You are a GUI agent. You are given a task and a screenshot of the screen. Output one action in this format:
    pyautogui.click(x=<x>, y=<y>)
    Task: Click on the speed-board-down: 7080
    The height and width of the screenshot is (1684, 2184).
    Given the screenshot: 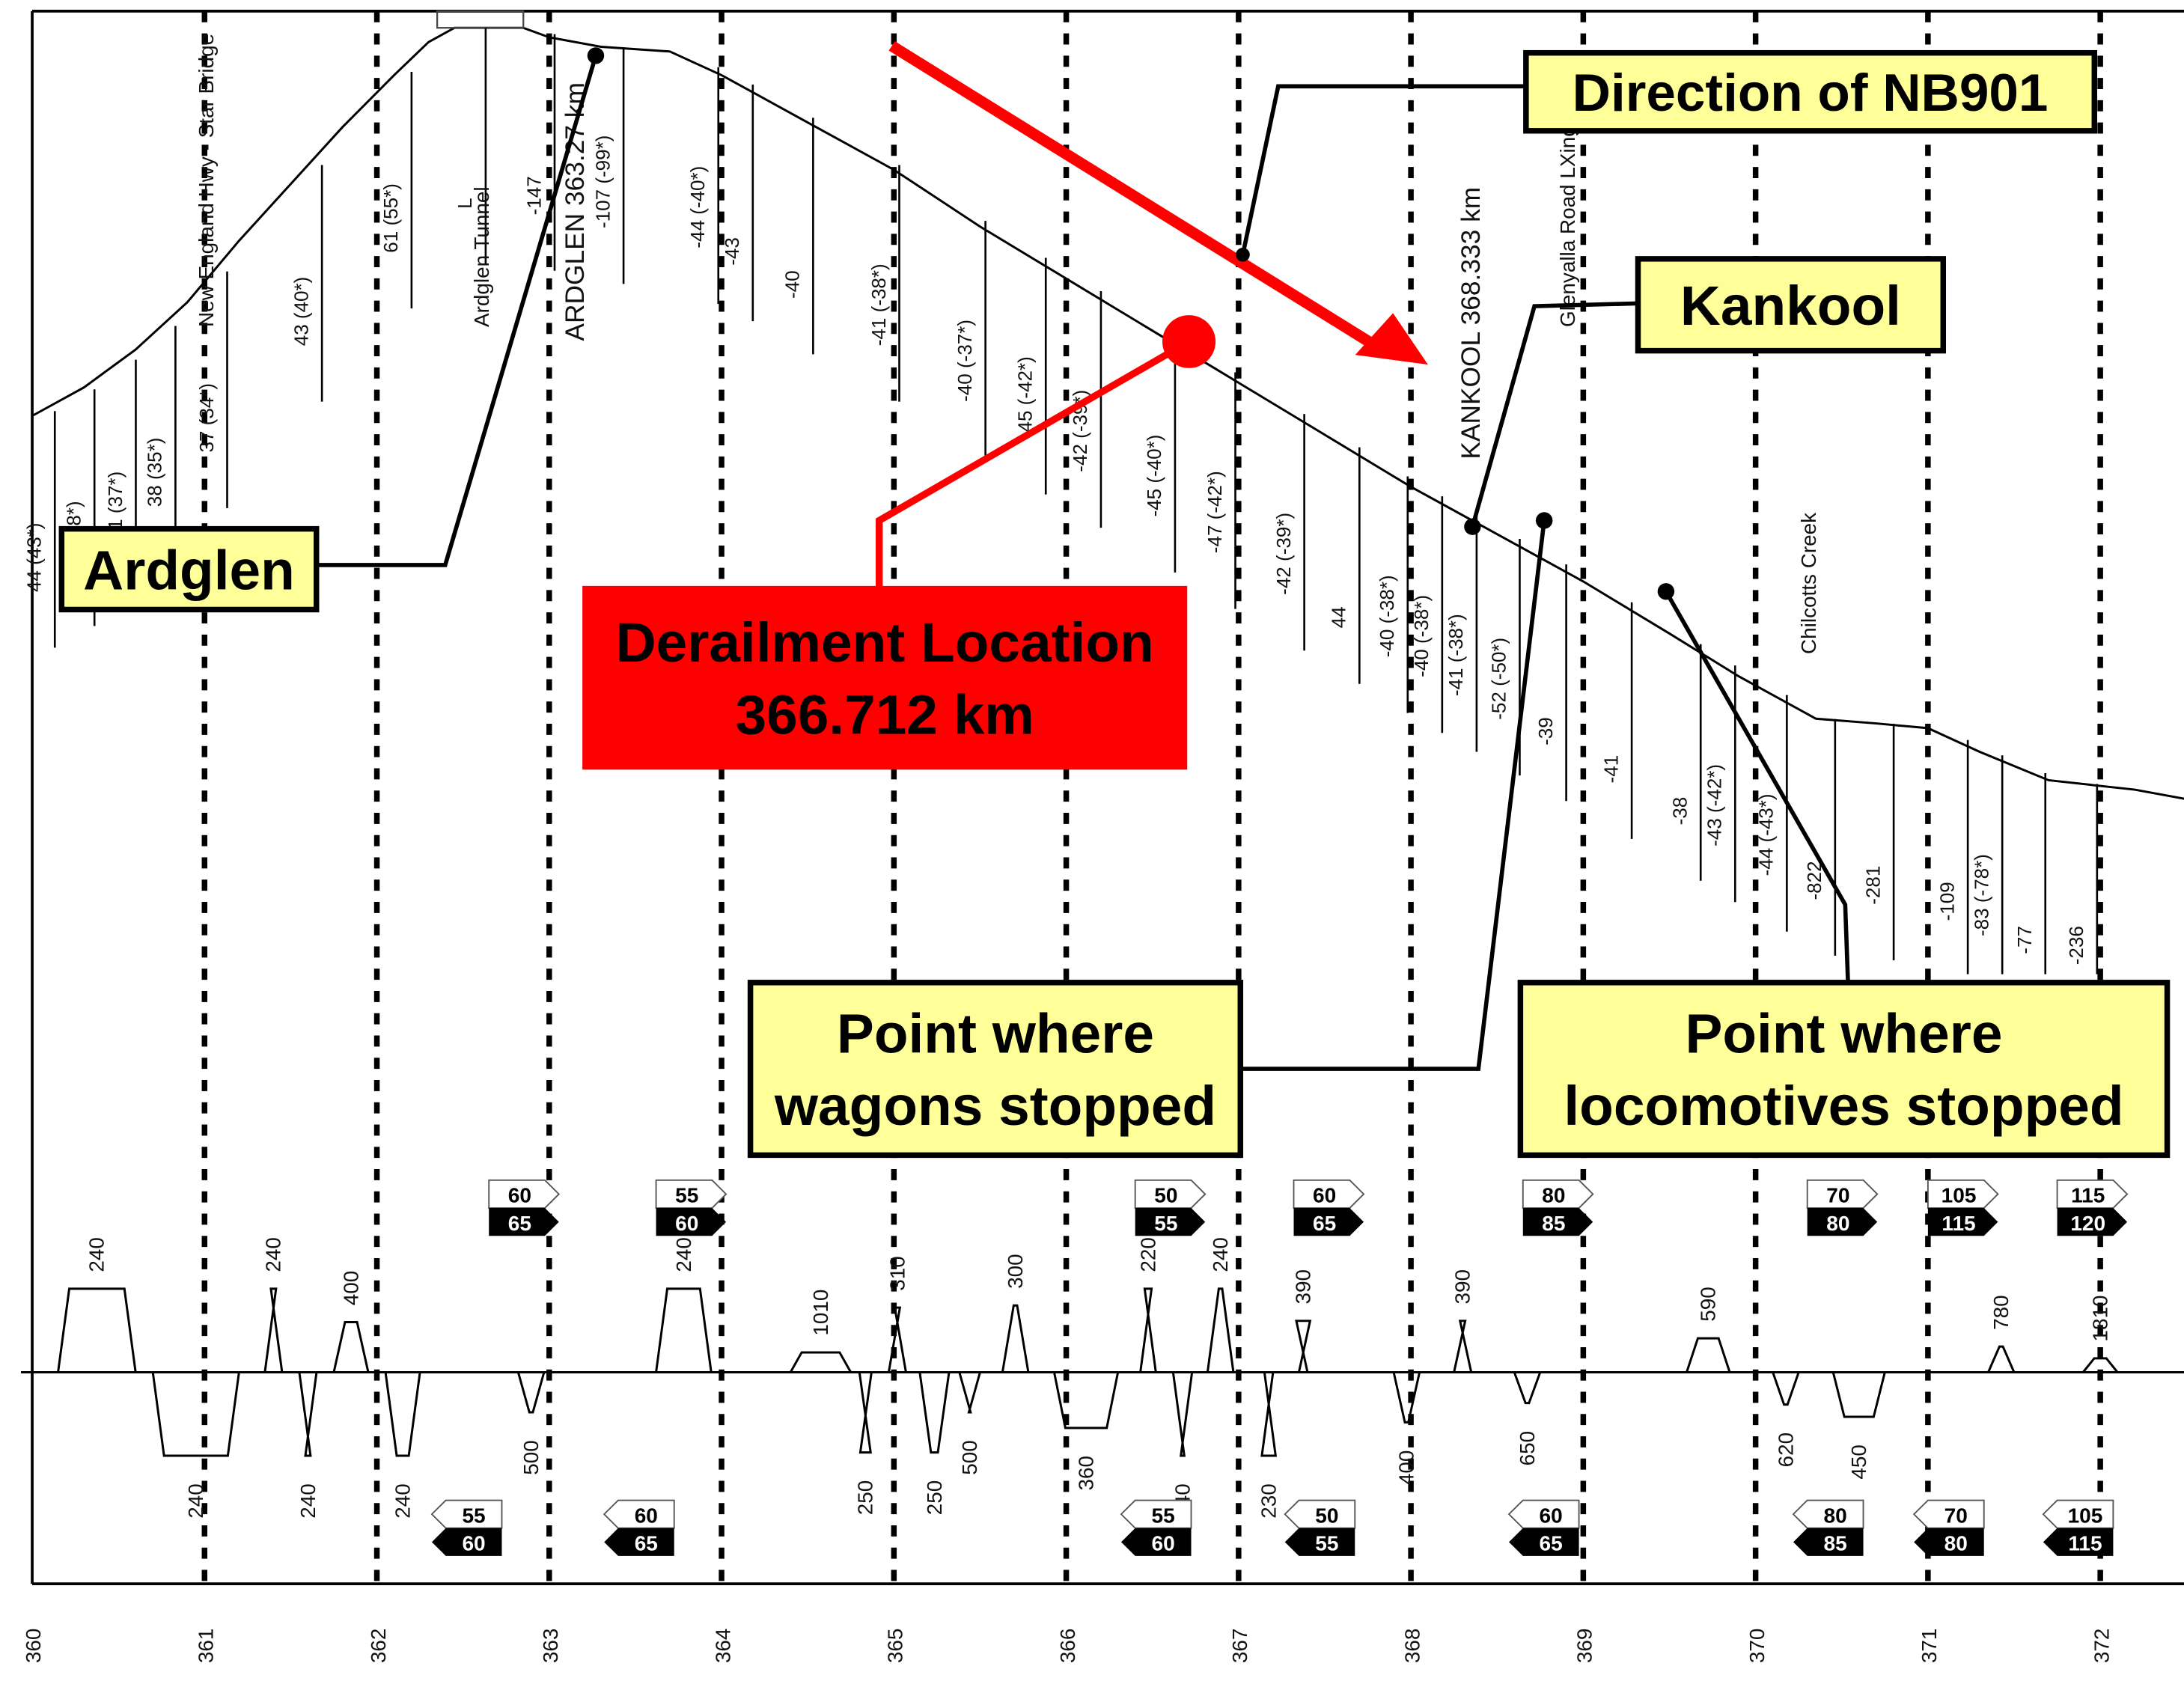 What is the action you would take?
    pyautogui.click(x=1948, y=1527)
    